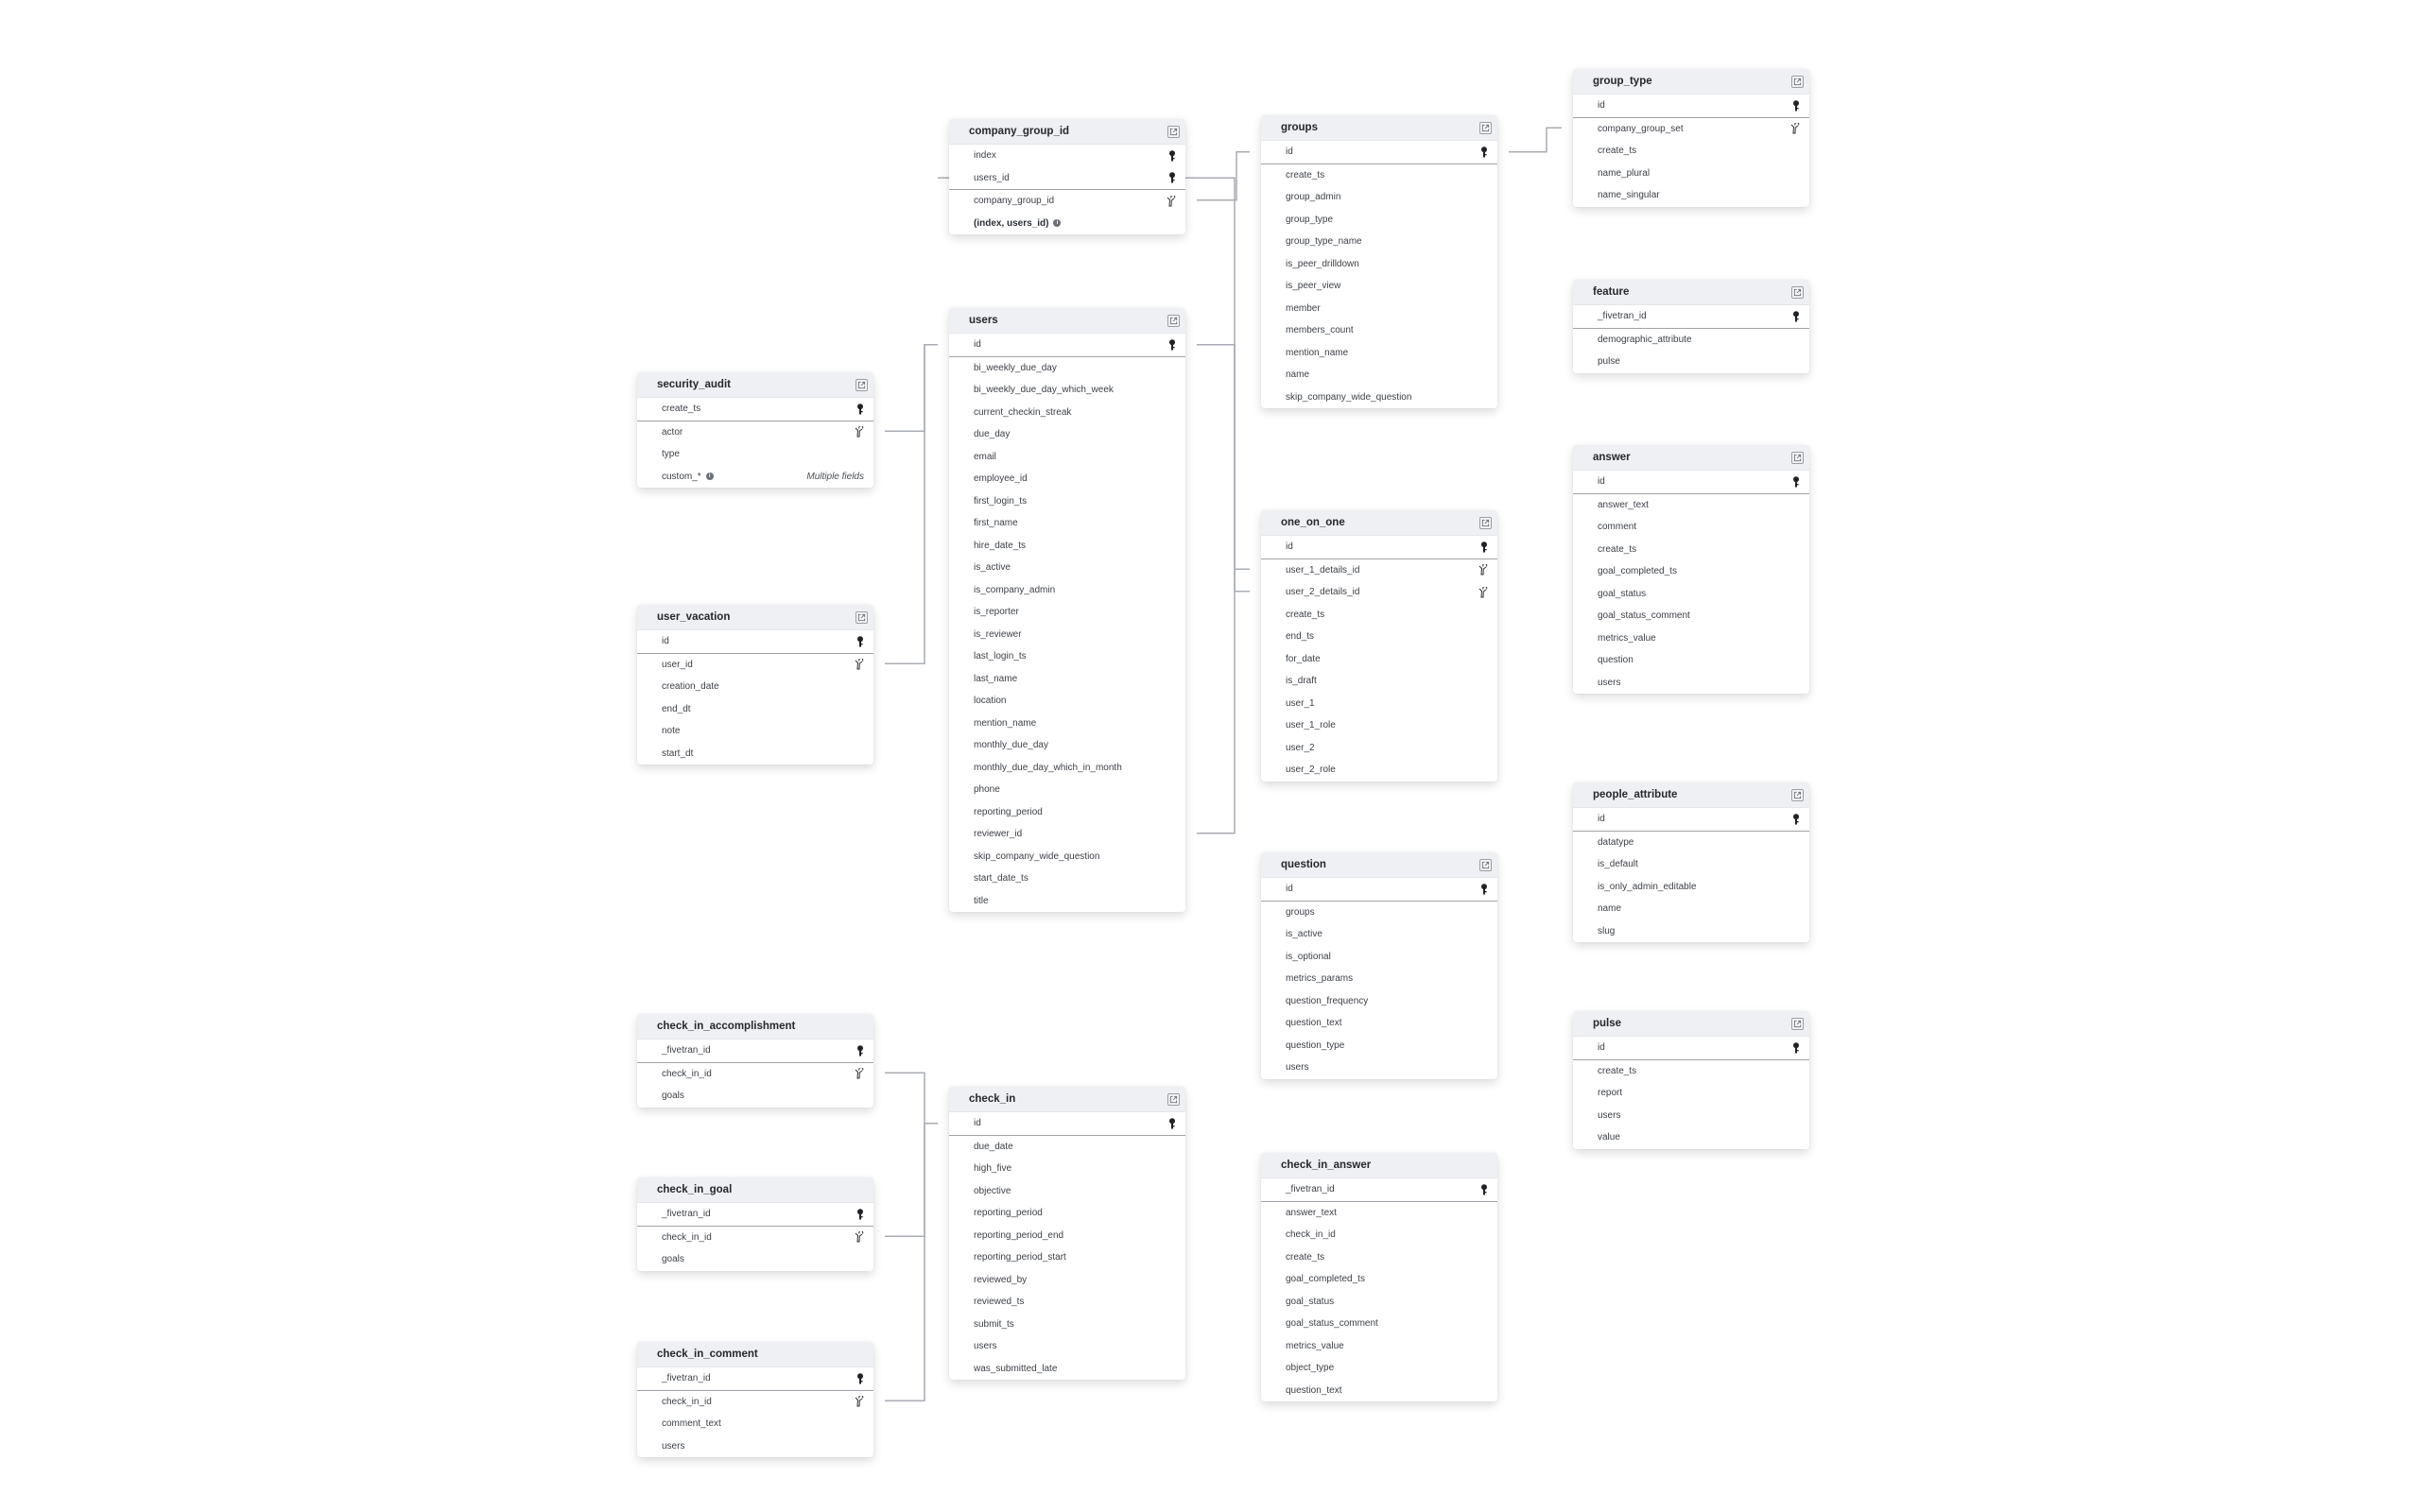  Describe the element at coordinates (755, 1190) in the screenshot. I see `table-header: check_in_goal` at that location.